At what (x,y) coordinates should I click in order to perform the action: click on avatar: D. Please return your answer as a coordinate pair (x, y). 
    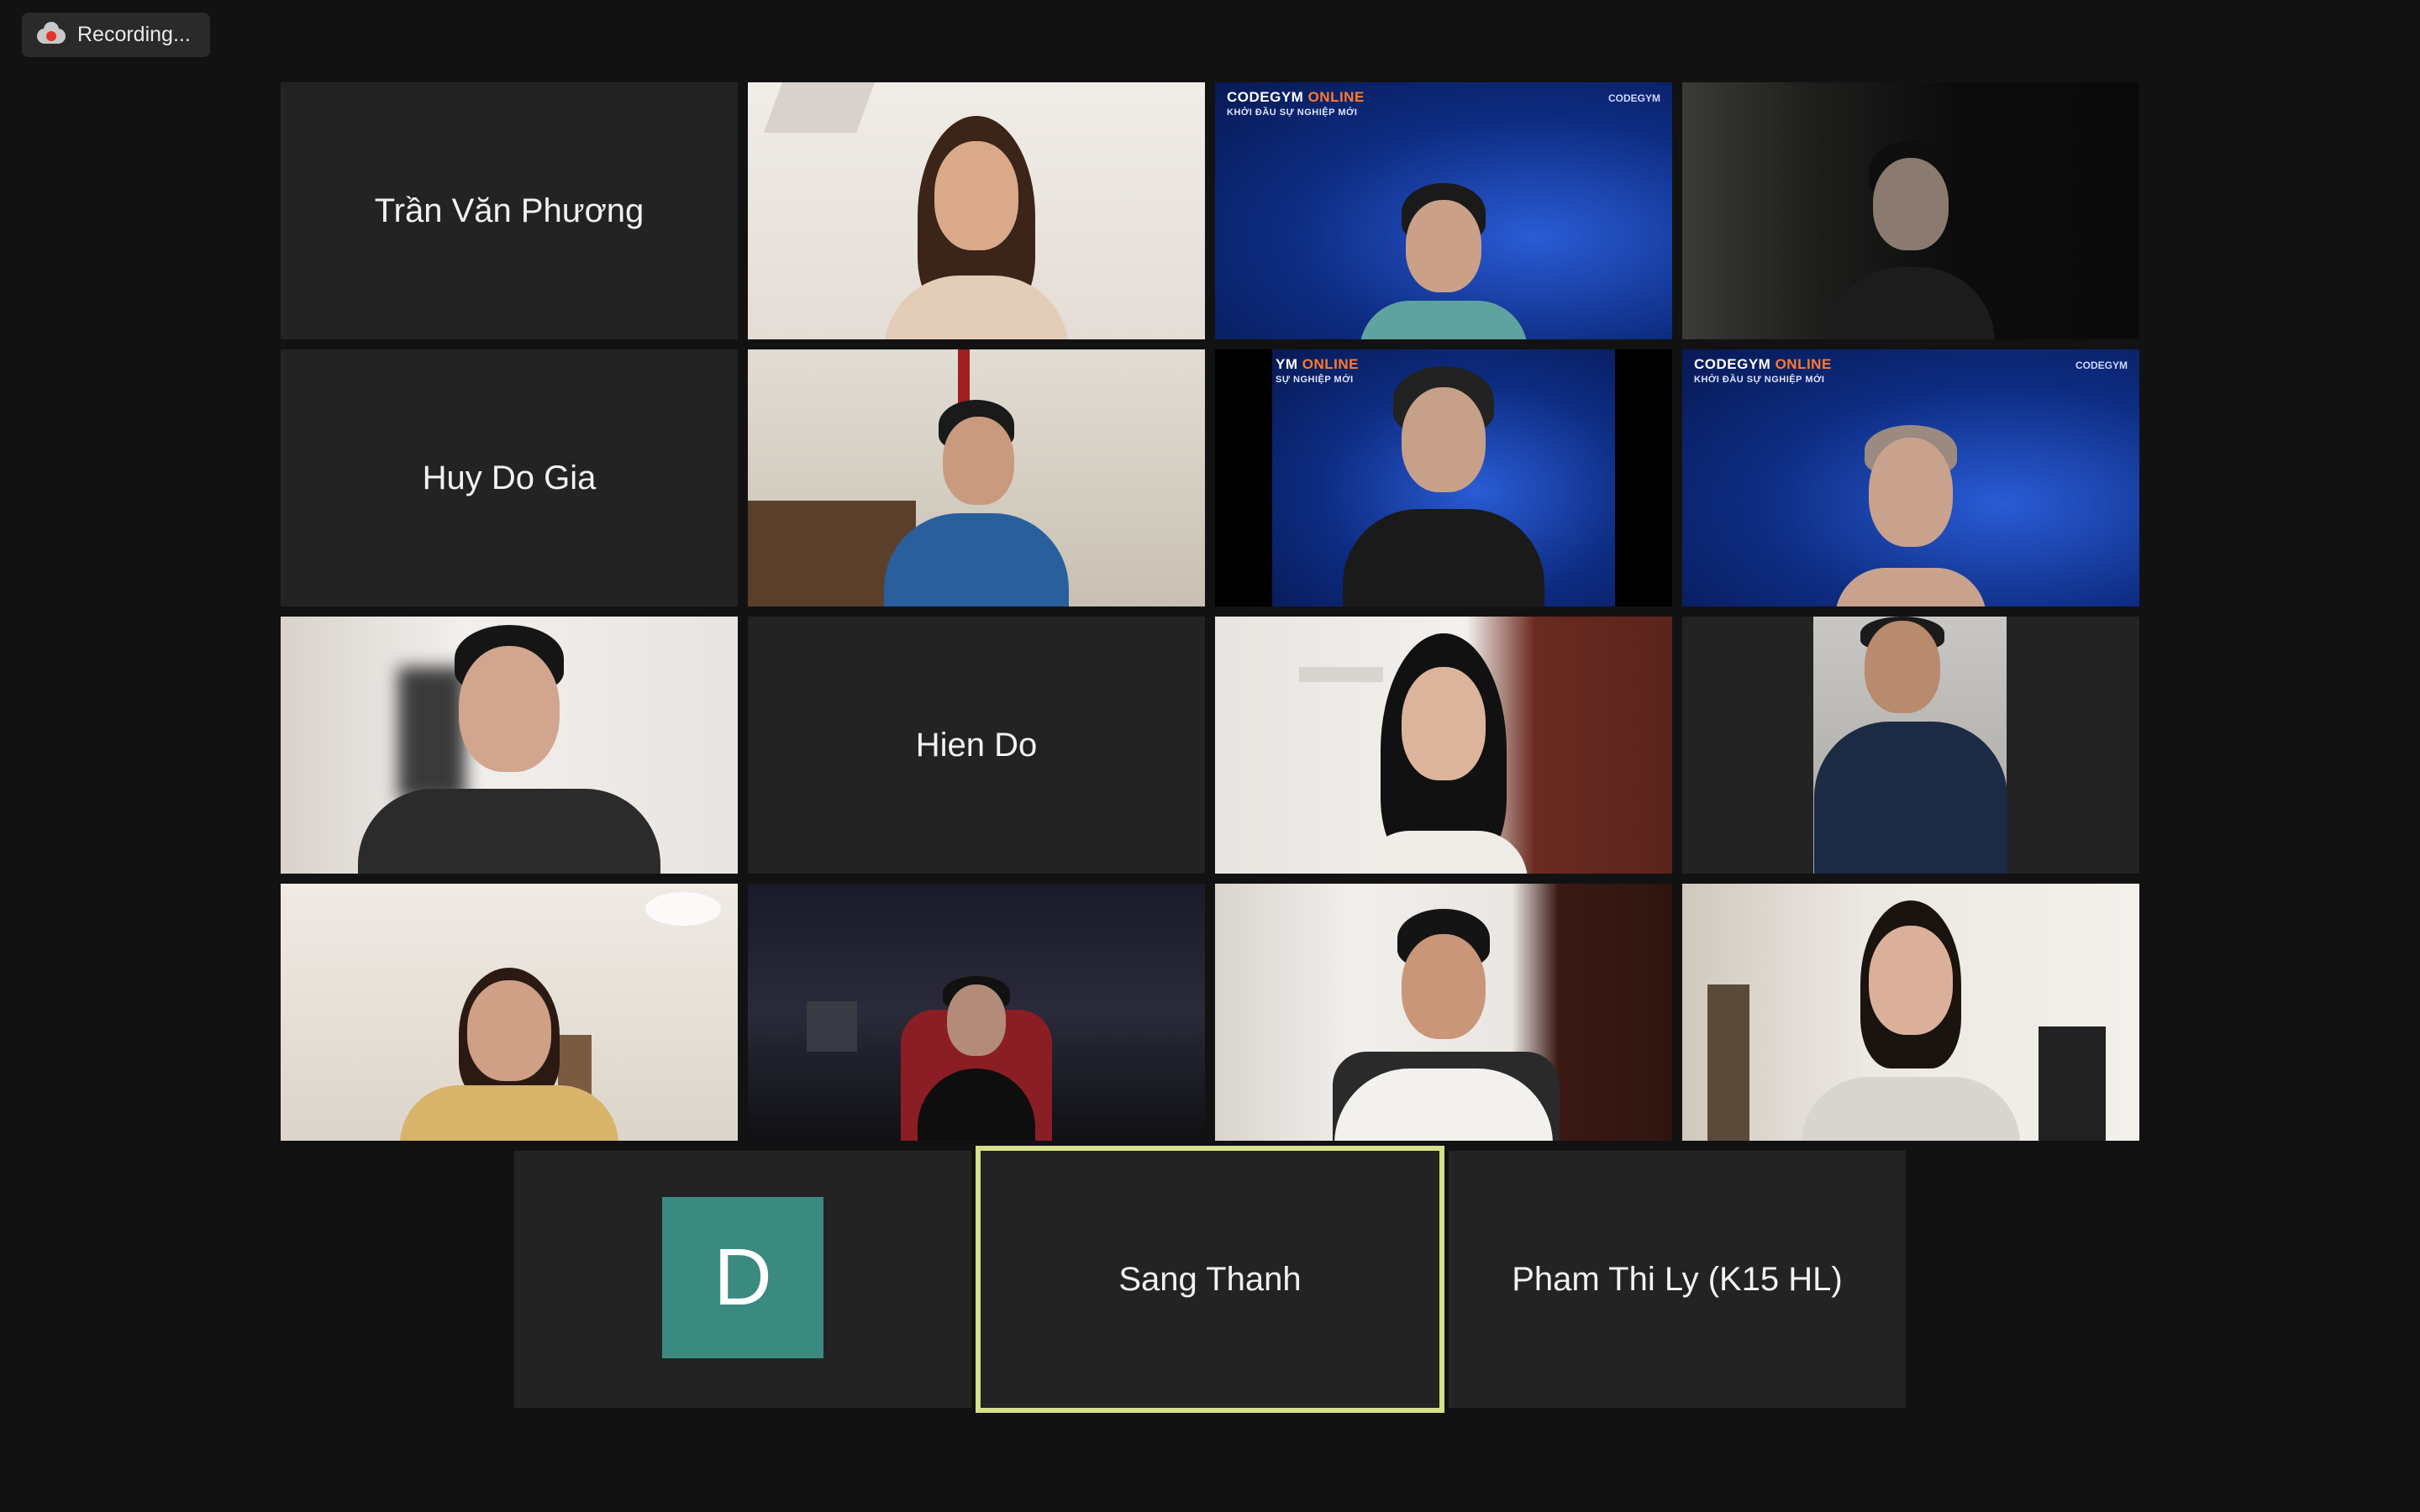
    Looking at the image, I should click on (742, 1277).